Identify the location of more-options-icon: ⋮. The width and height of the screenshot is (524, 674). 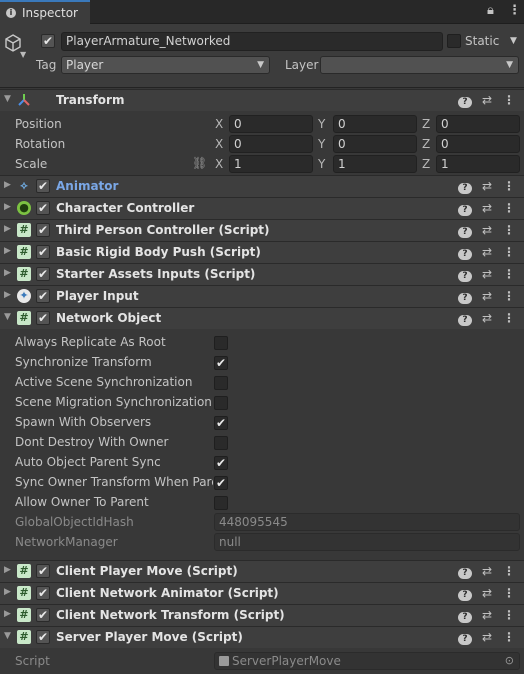
(514, 10).